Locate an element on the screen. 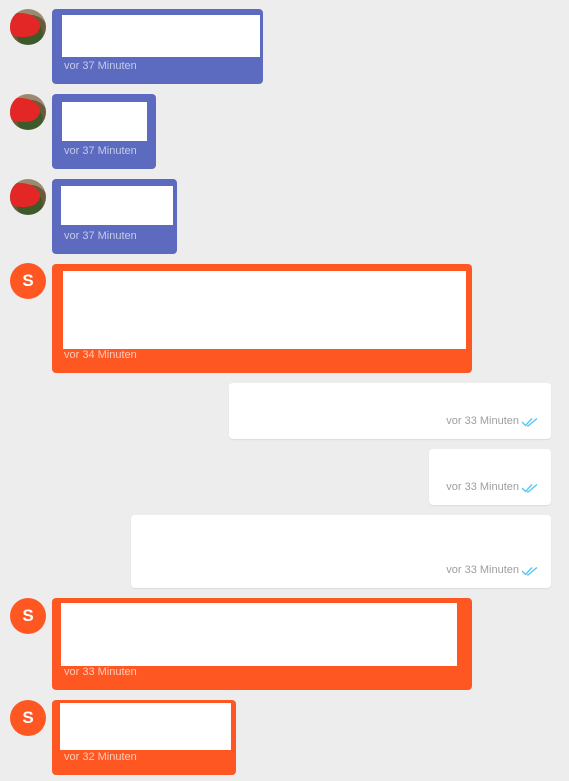 This screenshot has height=781, width=569. message-bubble: vor 32 Minuten is located at coordinates (144, 737).